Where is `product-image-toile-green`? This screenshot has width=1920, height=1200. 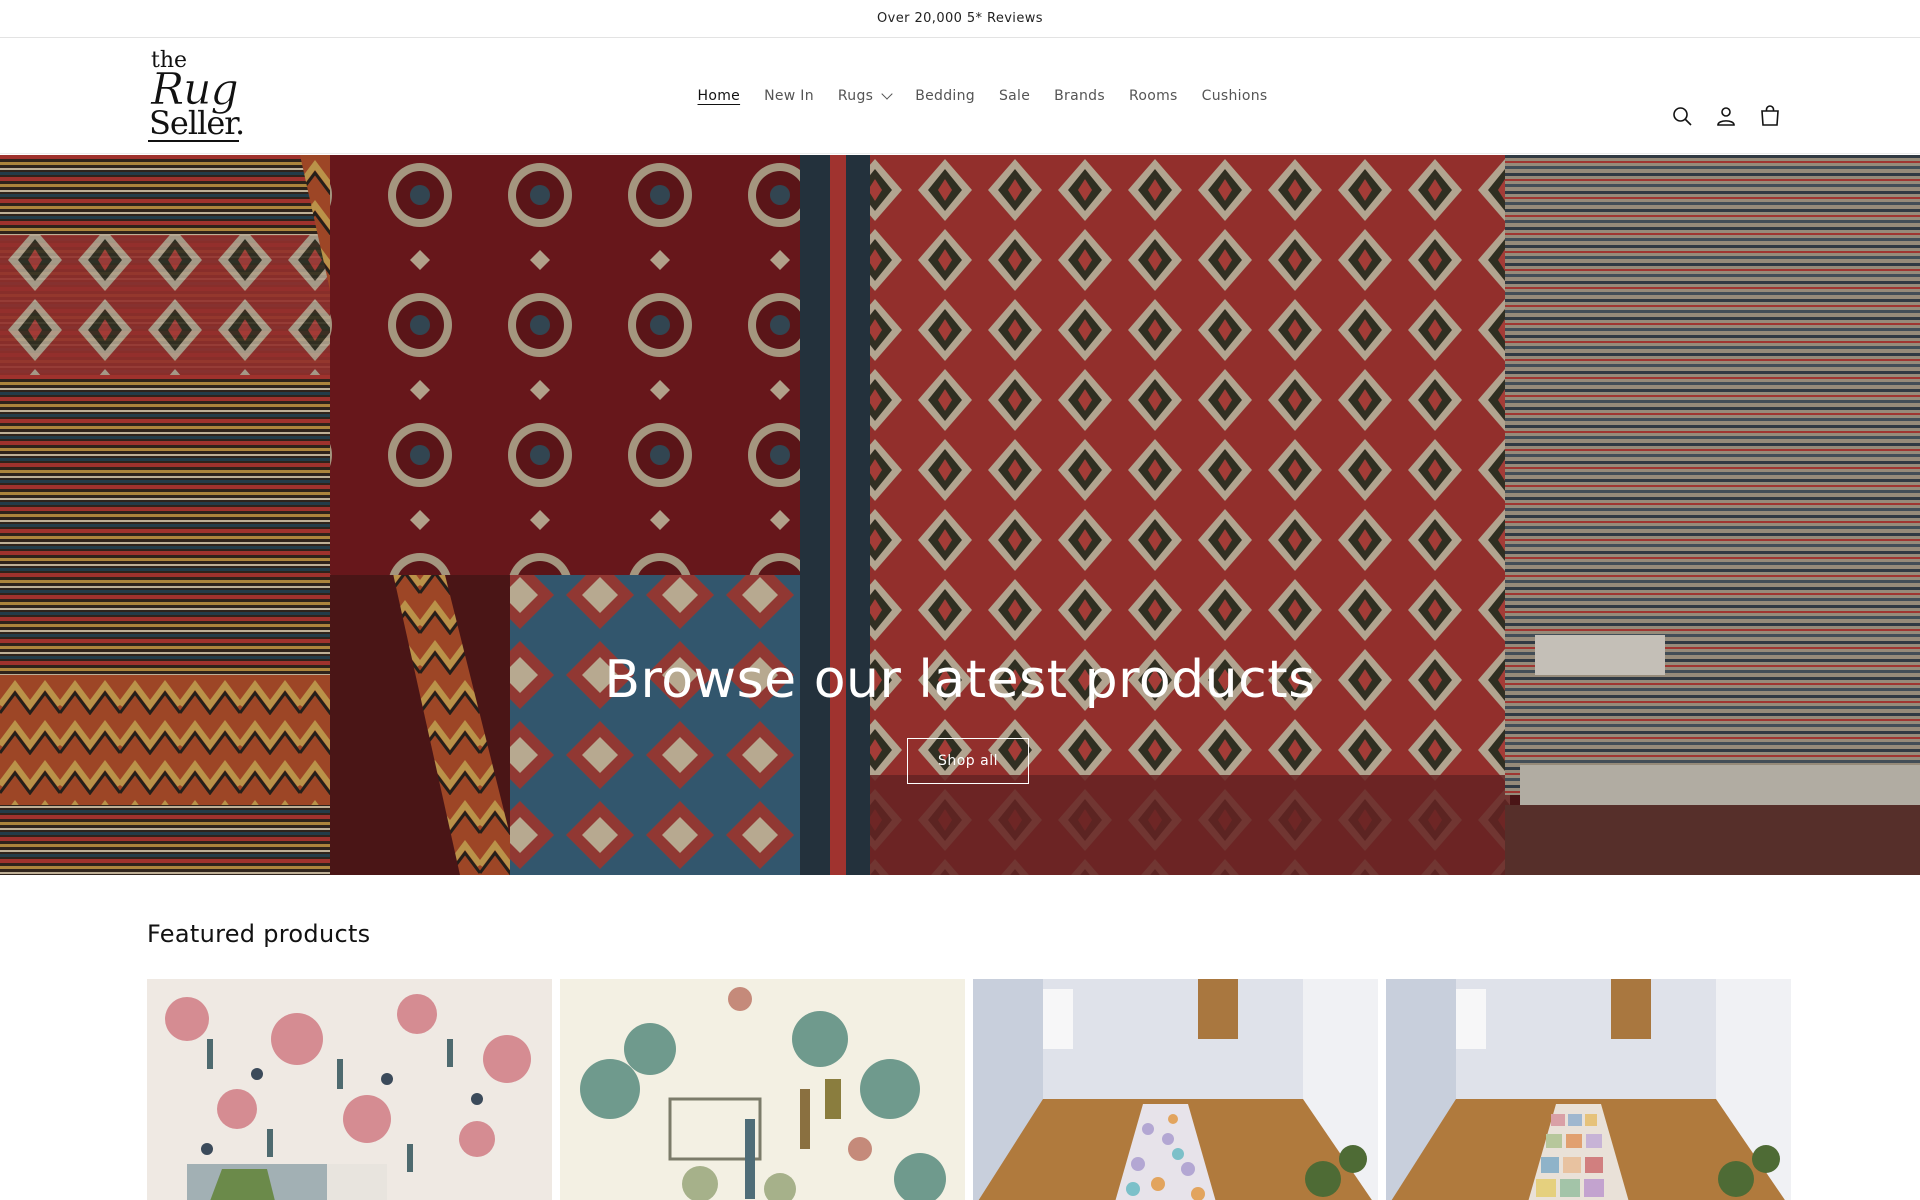 product-image-toile-green is located at coordinates (762, 1089).